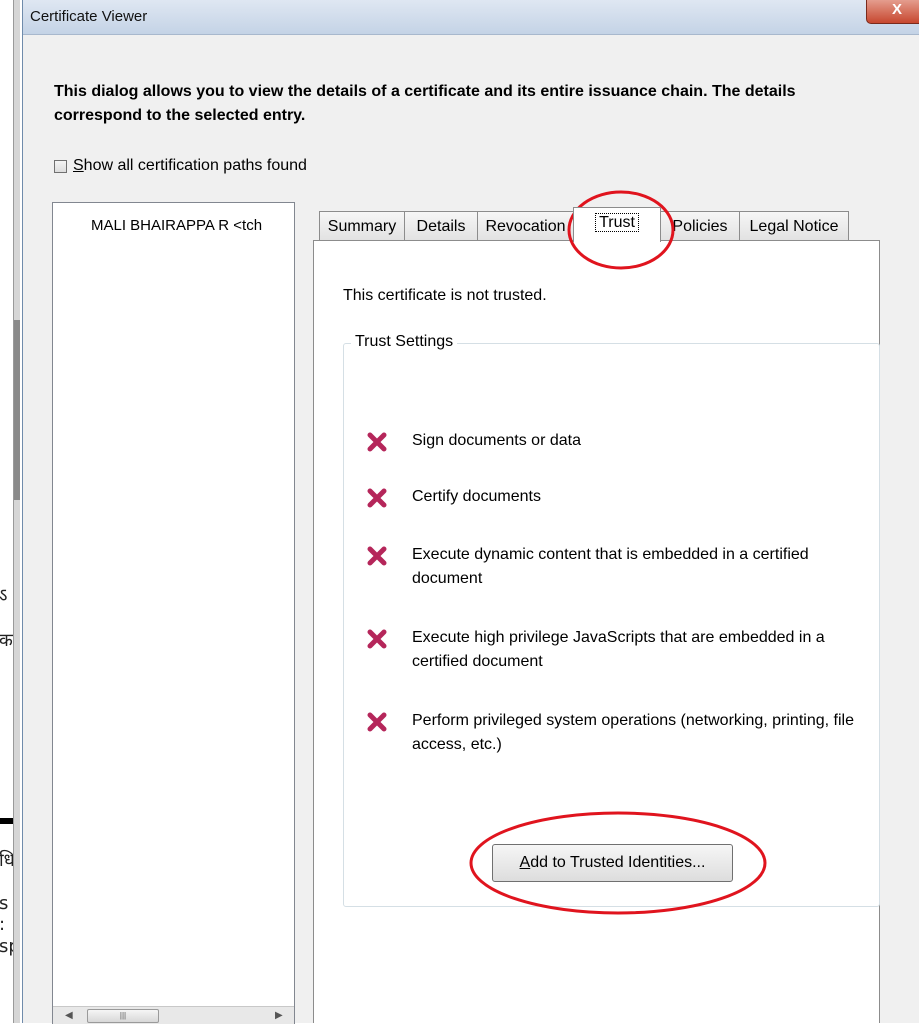 This screenshot has height=1024, width=919. Describe the element at coordinates (476, 496) in the screenshot. I see `trust-item-text: Certify documents` at that location.